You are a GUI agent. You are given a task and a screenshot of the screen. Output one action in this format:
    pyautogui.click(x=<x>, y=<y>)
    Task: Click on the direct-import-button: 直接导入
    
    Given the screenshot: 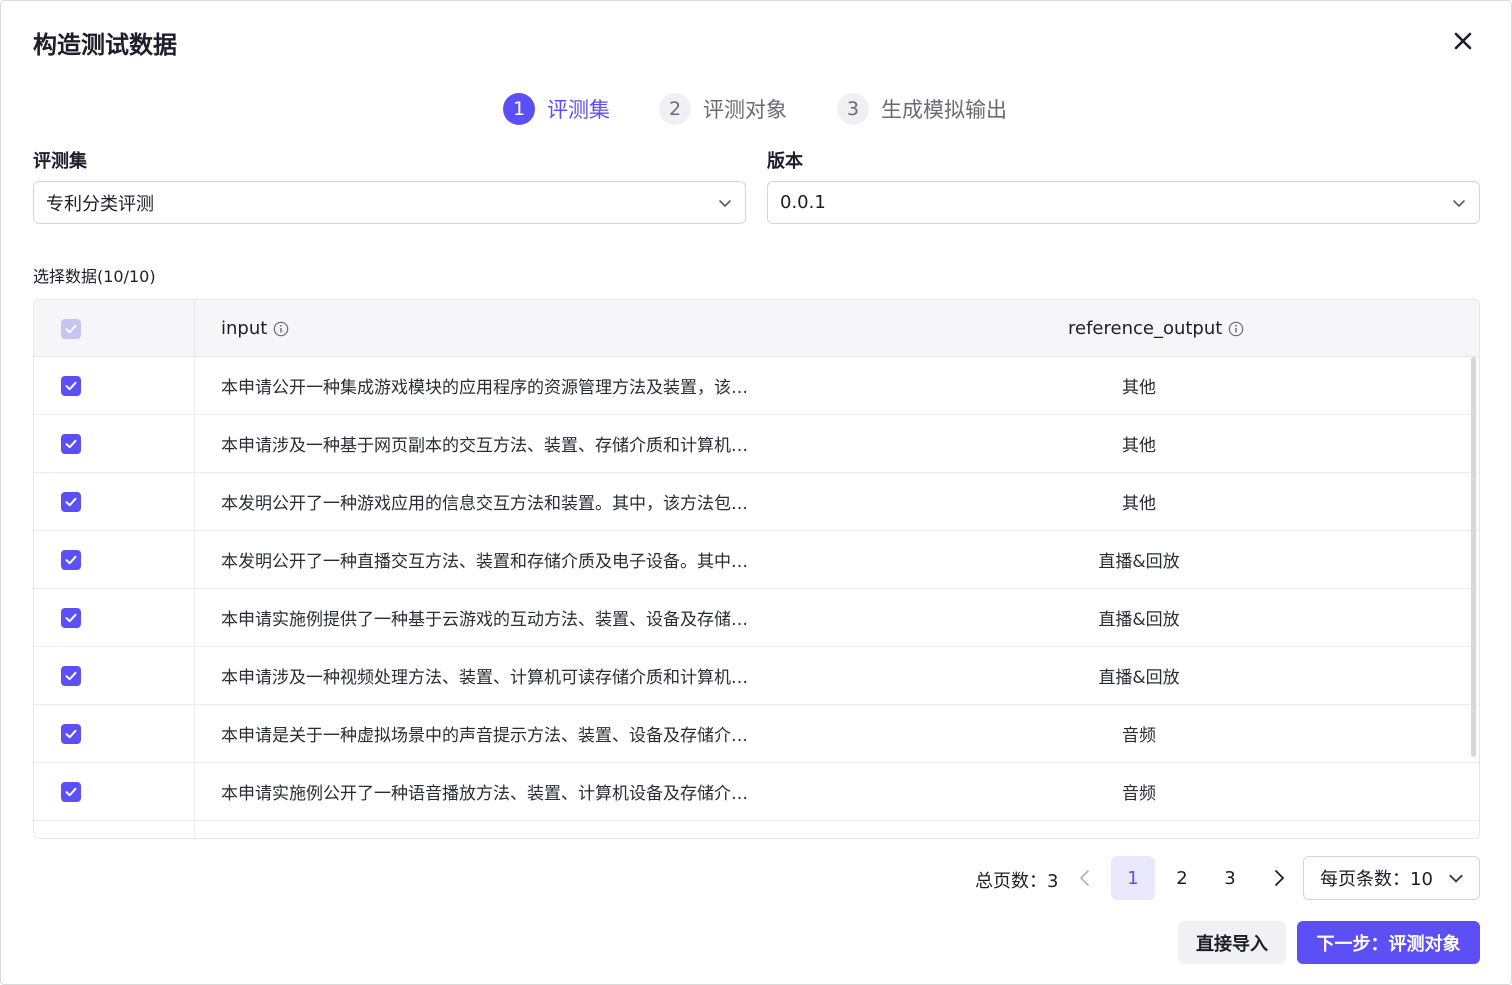 What is the action you would take?
    pyautogui.click(x=1232, y=942)
    